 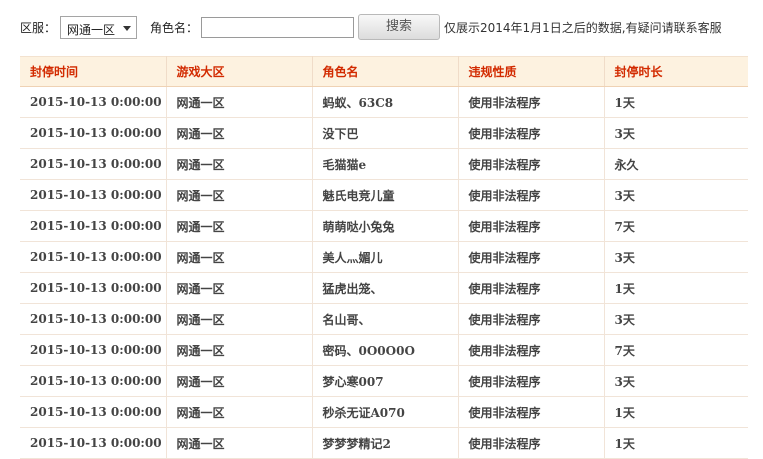 I want to click on header-character-name: 角色名, so click(x=385, y=71).